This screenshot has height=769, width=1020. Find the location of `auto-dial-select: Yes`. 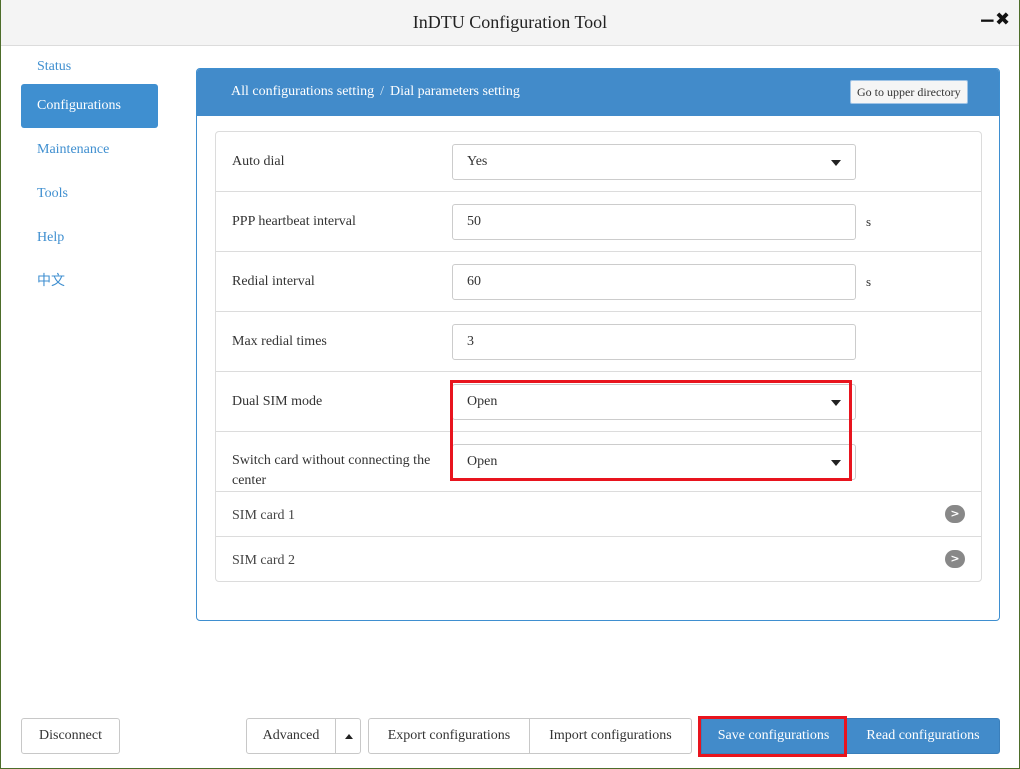

auto-dial-select: Yes is located at coordinates (654, 162).